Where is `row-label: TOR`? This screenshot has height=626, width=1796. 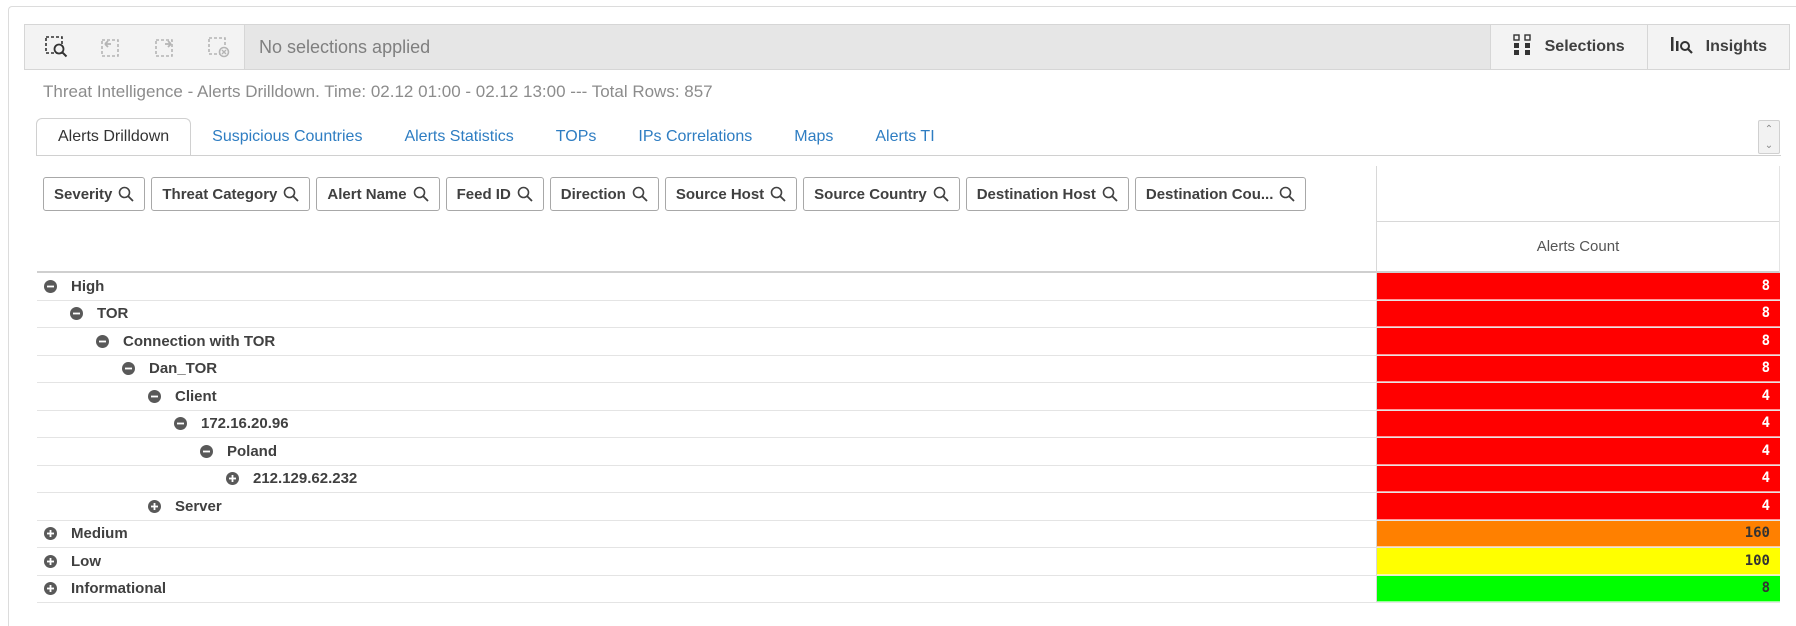
row-label: TOR is located at coordinates (112, 313).